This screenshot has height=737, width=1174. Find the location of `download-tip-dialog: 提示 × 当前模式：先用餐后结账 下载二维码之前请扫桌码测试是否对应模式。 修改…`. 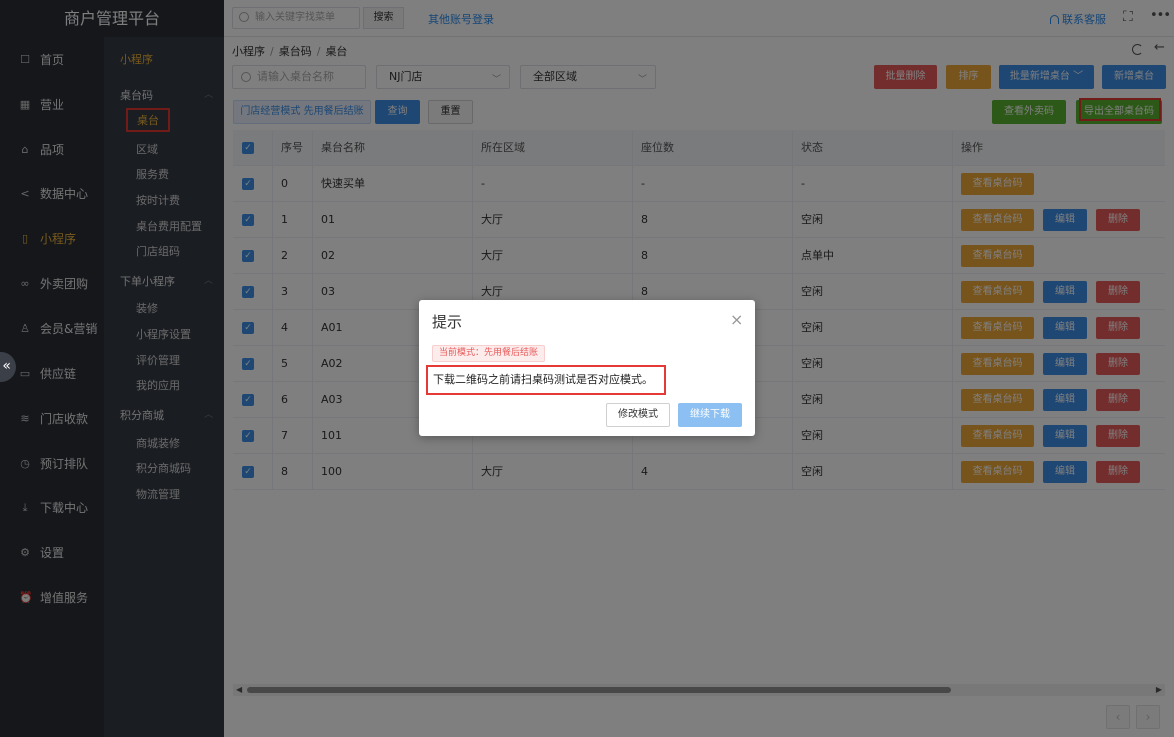

download-tip-dialog: 提示 × 当前模式：先用餐后结账 下载二维码之前请扫桌码测试是否对应模式。 修改… is located at coordinates (587, 368).